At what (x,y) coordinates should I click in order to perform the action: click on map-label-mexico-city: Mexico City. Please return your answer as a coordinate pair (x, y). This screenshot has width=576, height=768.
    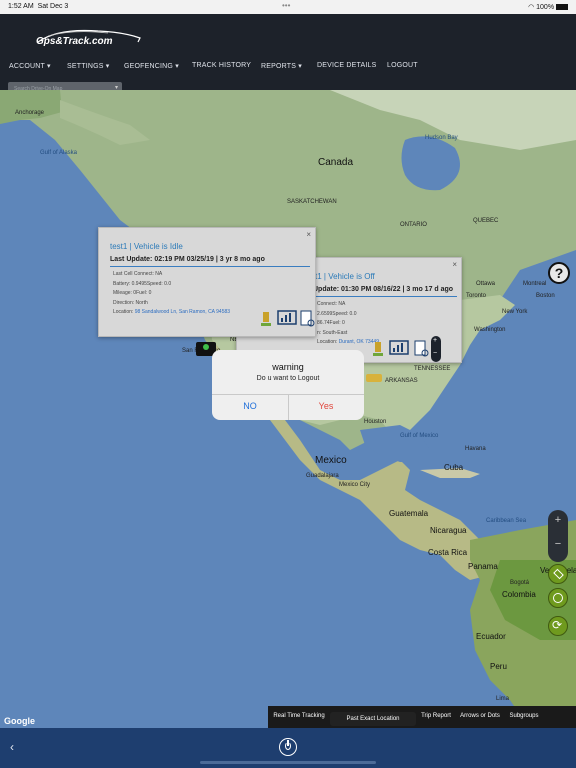
    Looking at the image, I should click on (355, 485).